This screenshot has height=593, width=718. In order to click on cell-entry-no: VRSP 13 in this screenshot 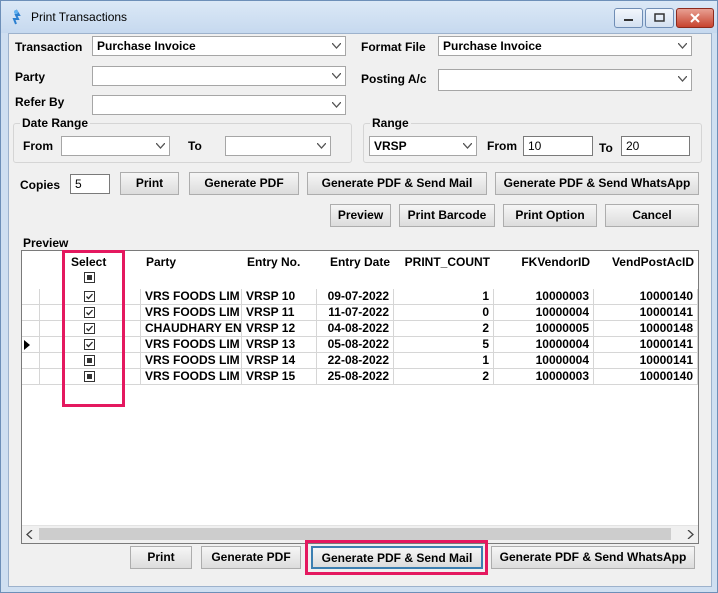, I will do `click(279, 345)`.